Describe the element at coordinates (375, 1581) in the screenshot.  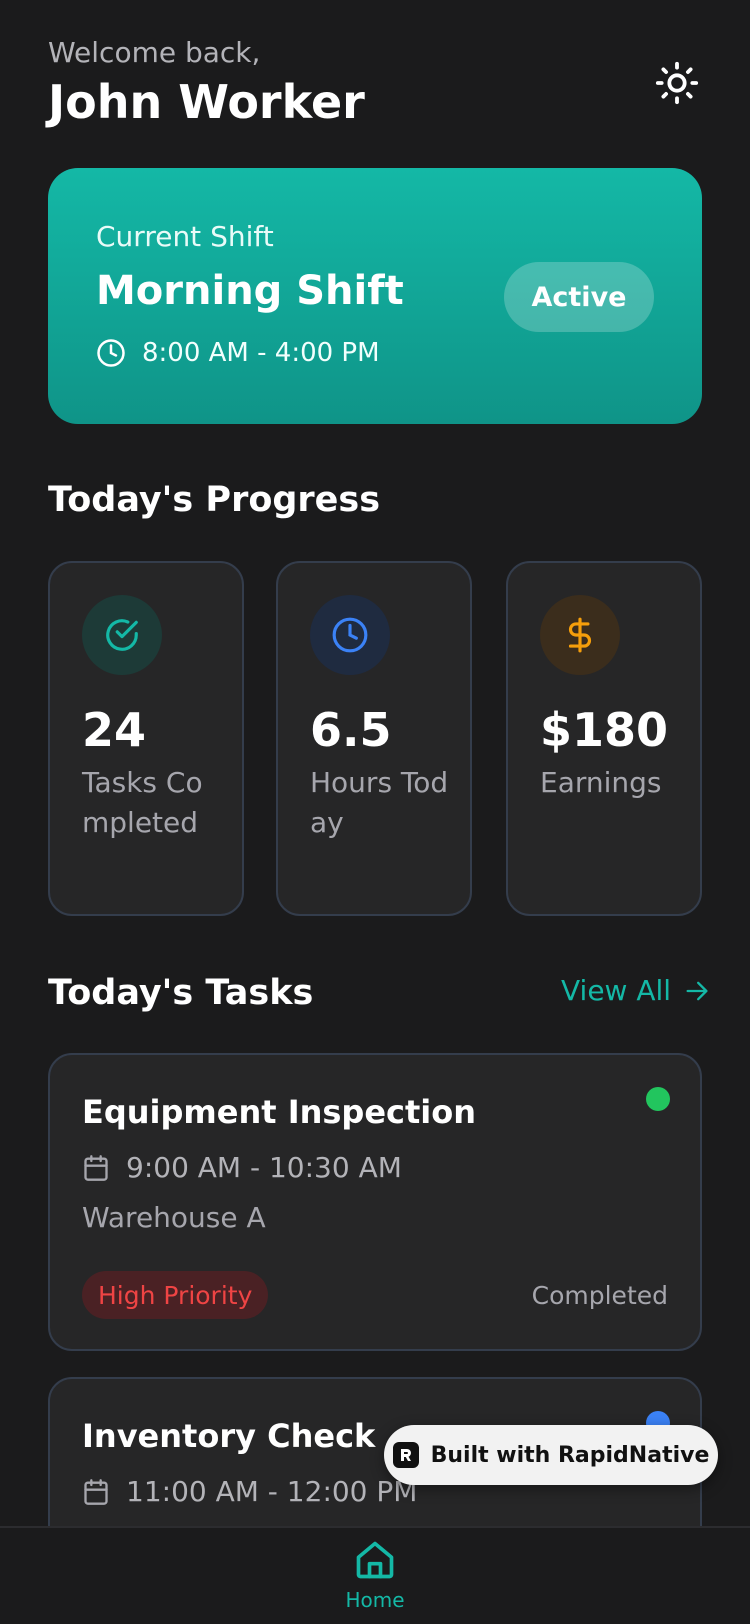
I see `nav-item-home: Home` at that location.